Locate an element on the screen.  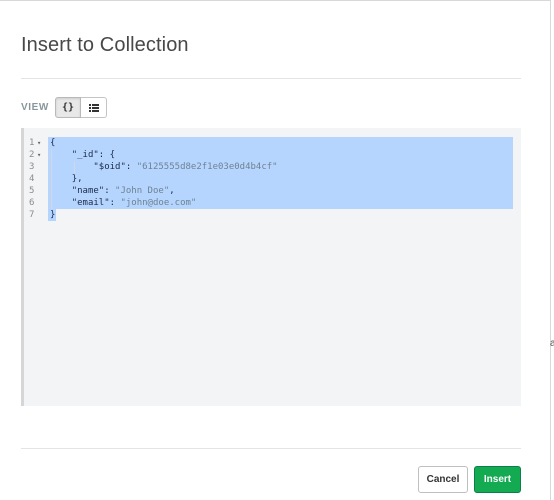
code-line: "name": "John Doe", is located at coordinates (123, 191).